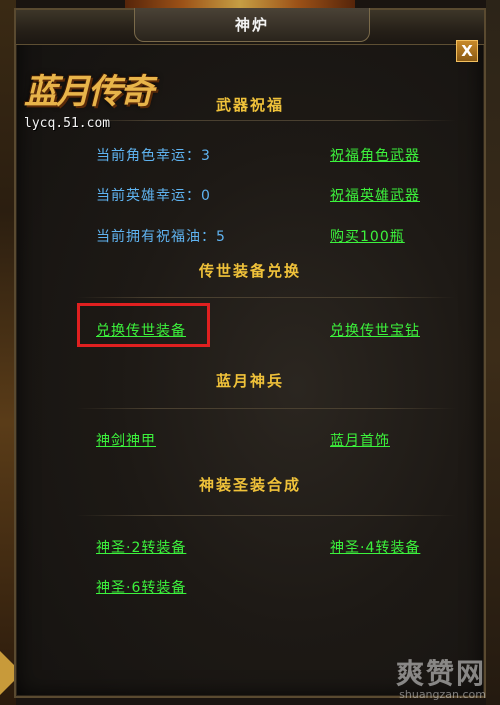 This screenshot has height=705, width=500. I want to click on window-titlebar: 神炉, so click(250, 26).